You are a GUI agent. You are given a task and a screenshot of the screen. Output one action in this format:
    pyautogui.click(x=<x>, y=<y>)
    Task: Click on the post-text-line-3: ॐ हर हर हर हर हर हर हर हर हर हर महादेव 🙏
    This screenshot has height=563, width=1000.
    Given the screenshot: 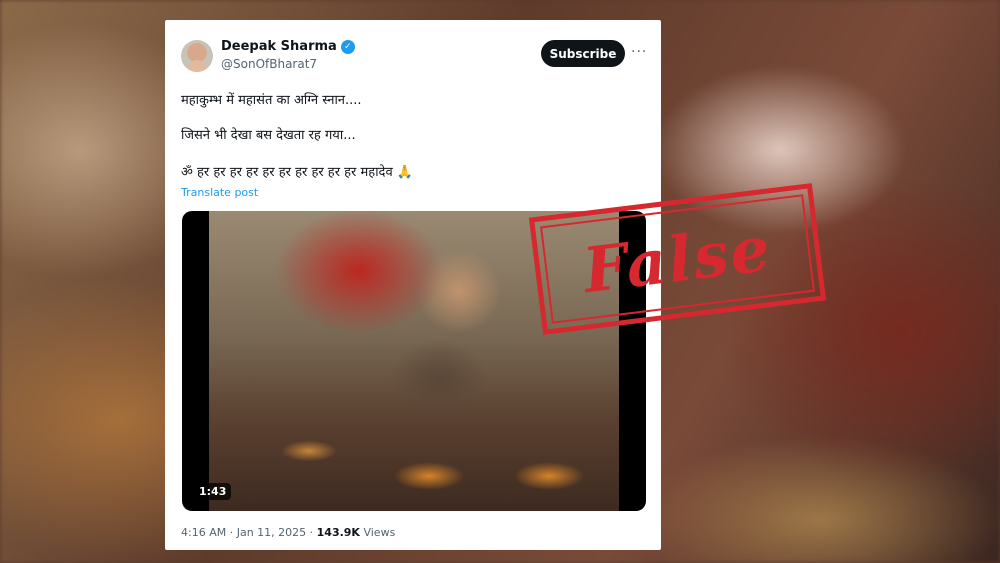 What is the action you would take?
    pyautogui.click(x=297, y=172)
    